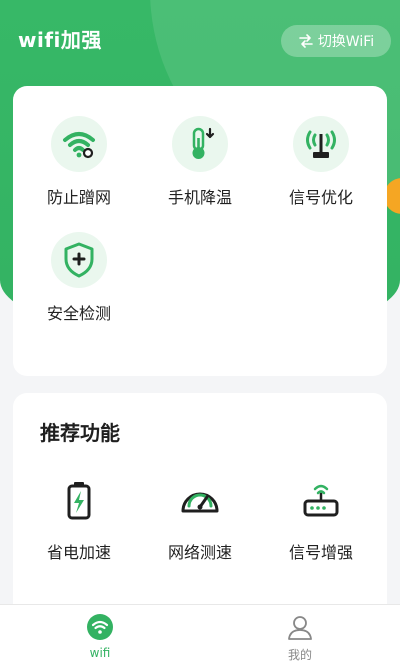 The image size is (400, 666). I want to click on app-title: wifi加强, so click(60, 40).